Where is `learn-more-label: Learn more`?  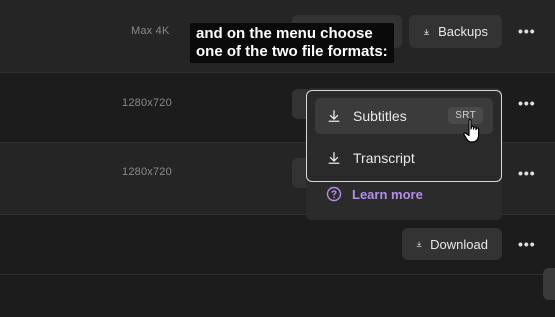
learn-more-label: Learn more is located at coordinates (387, 194).